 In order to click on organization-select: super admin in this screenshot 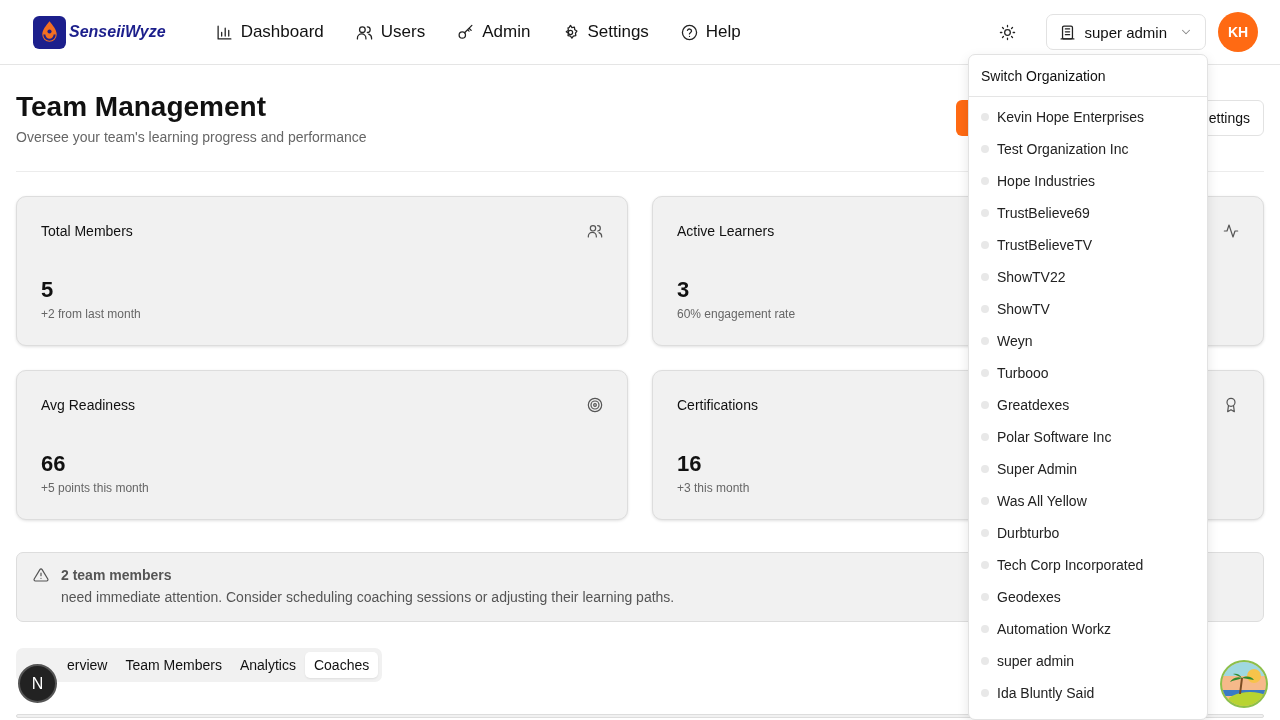, I will do `click(1126, 32)`.